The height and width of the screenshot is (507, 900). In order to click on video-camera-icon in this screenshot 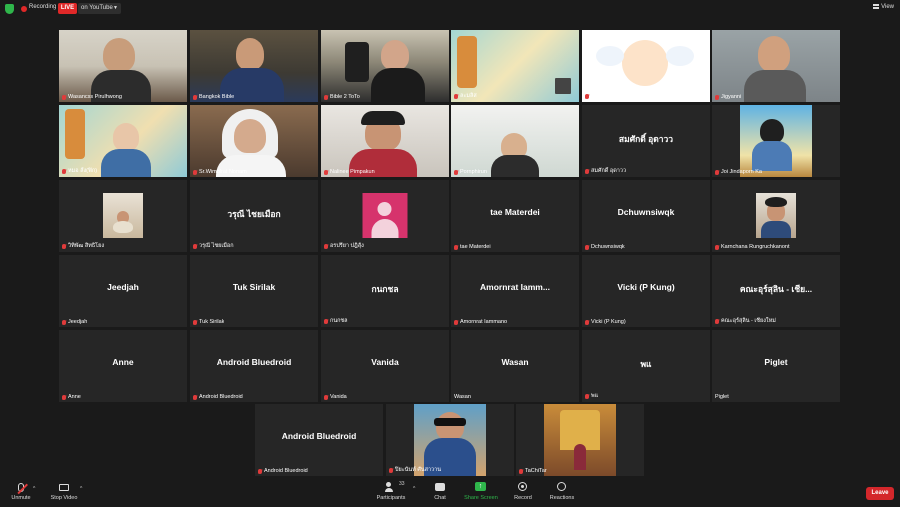, I will do `click(64, 487)`.